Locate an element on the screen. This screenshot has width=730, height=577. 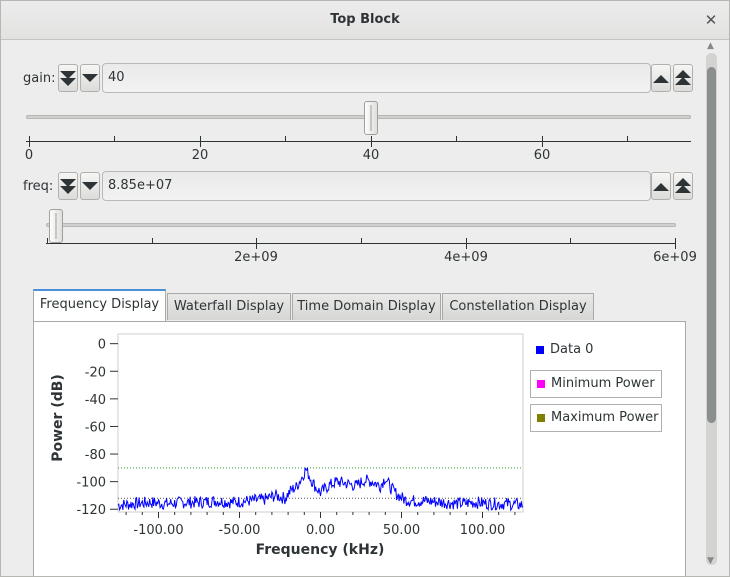
vertical-scrollbar is located at coordinates (711, 309).